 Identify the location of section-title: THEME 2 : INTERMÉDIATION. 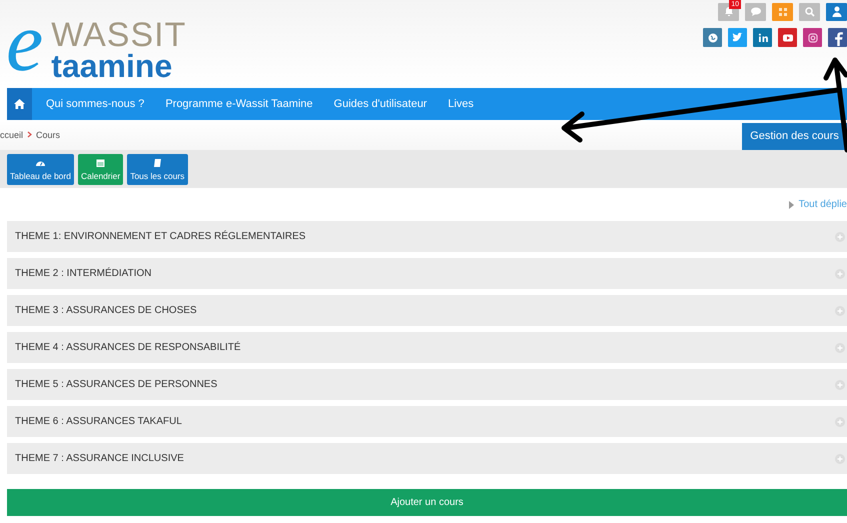
(83, 273).